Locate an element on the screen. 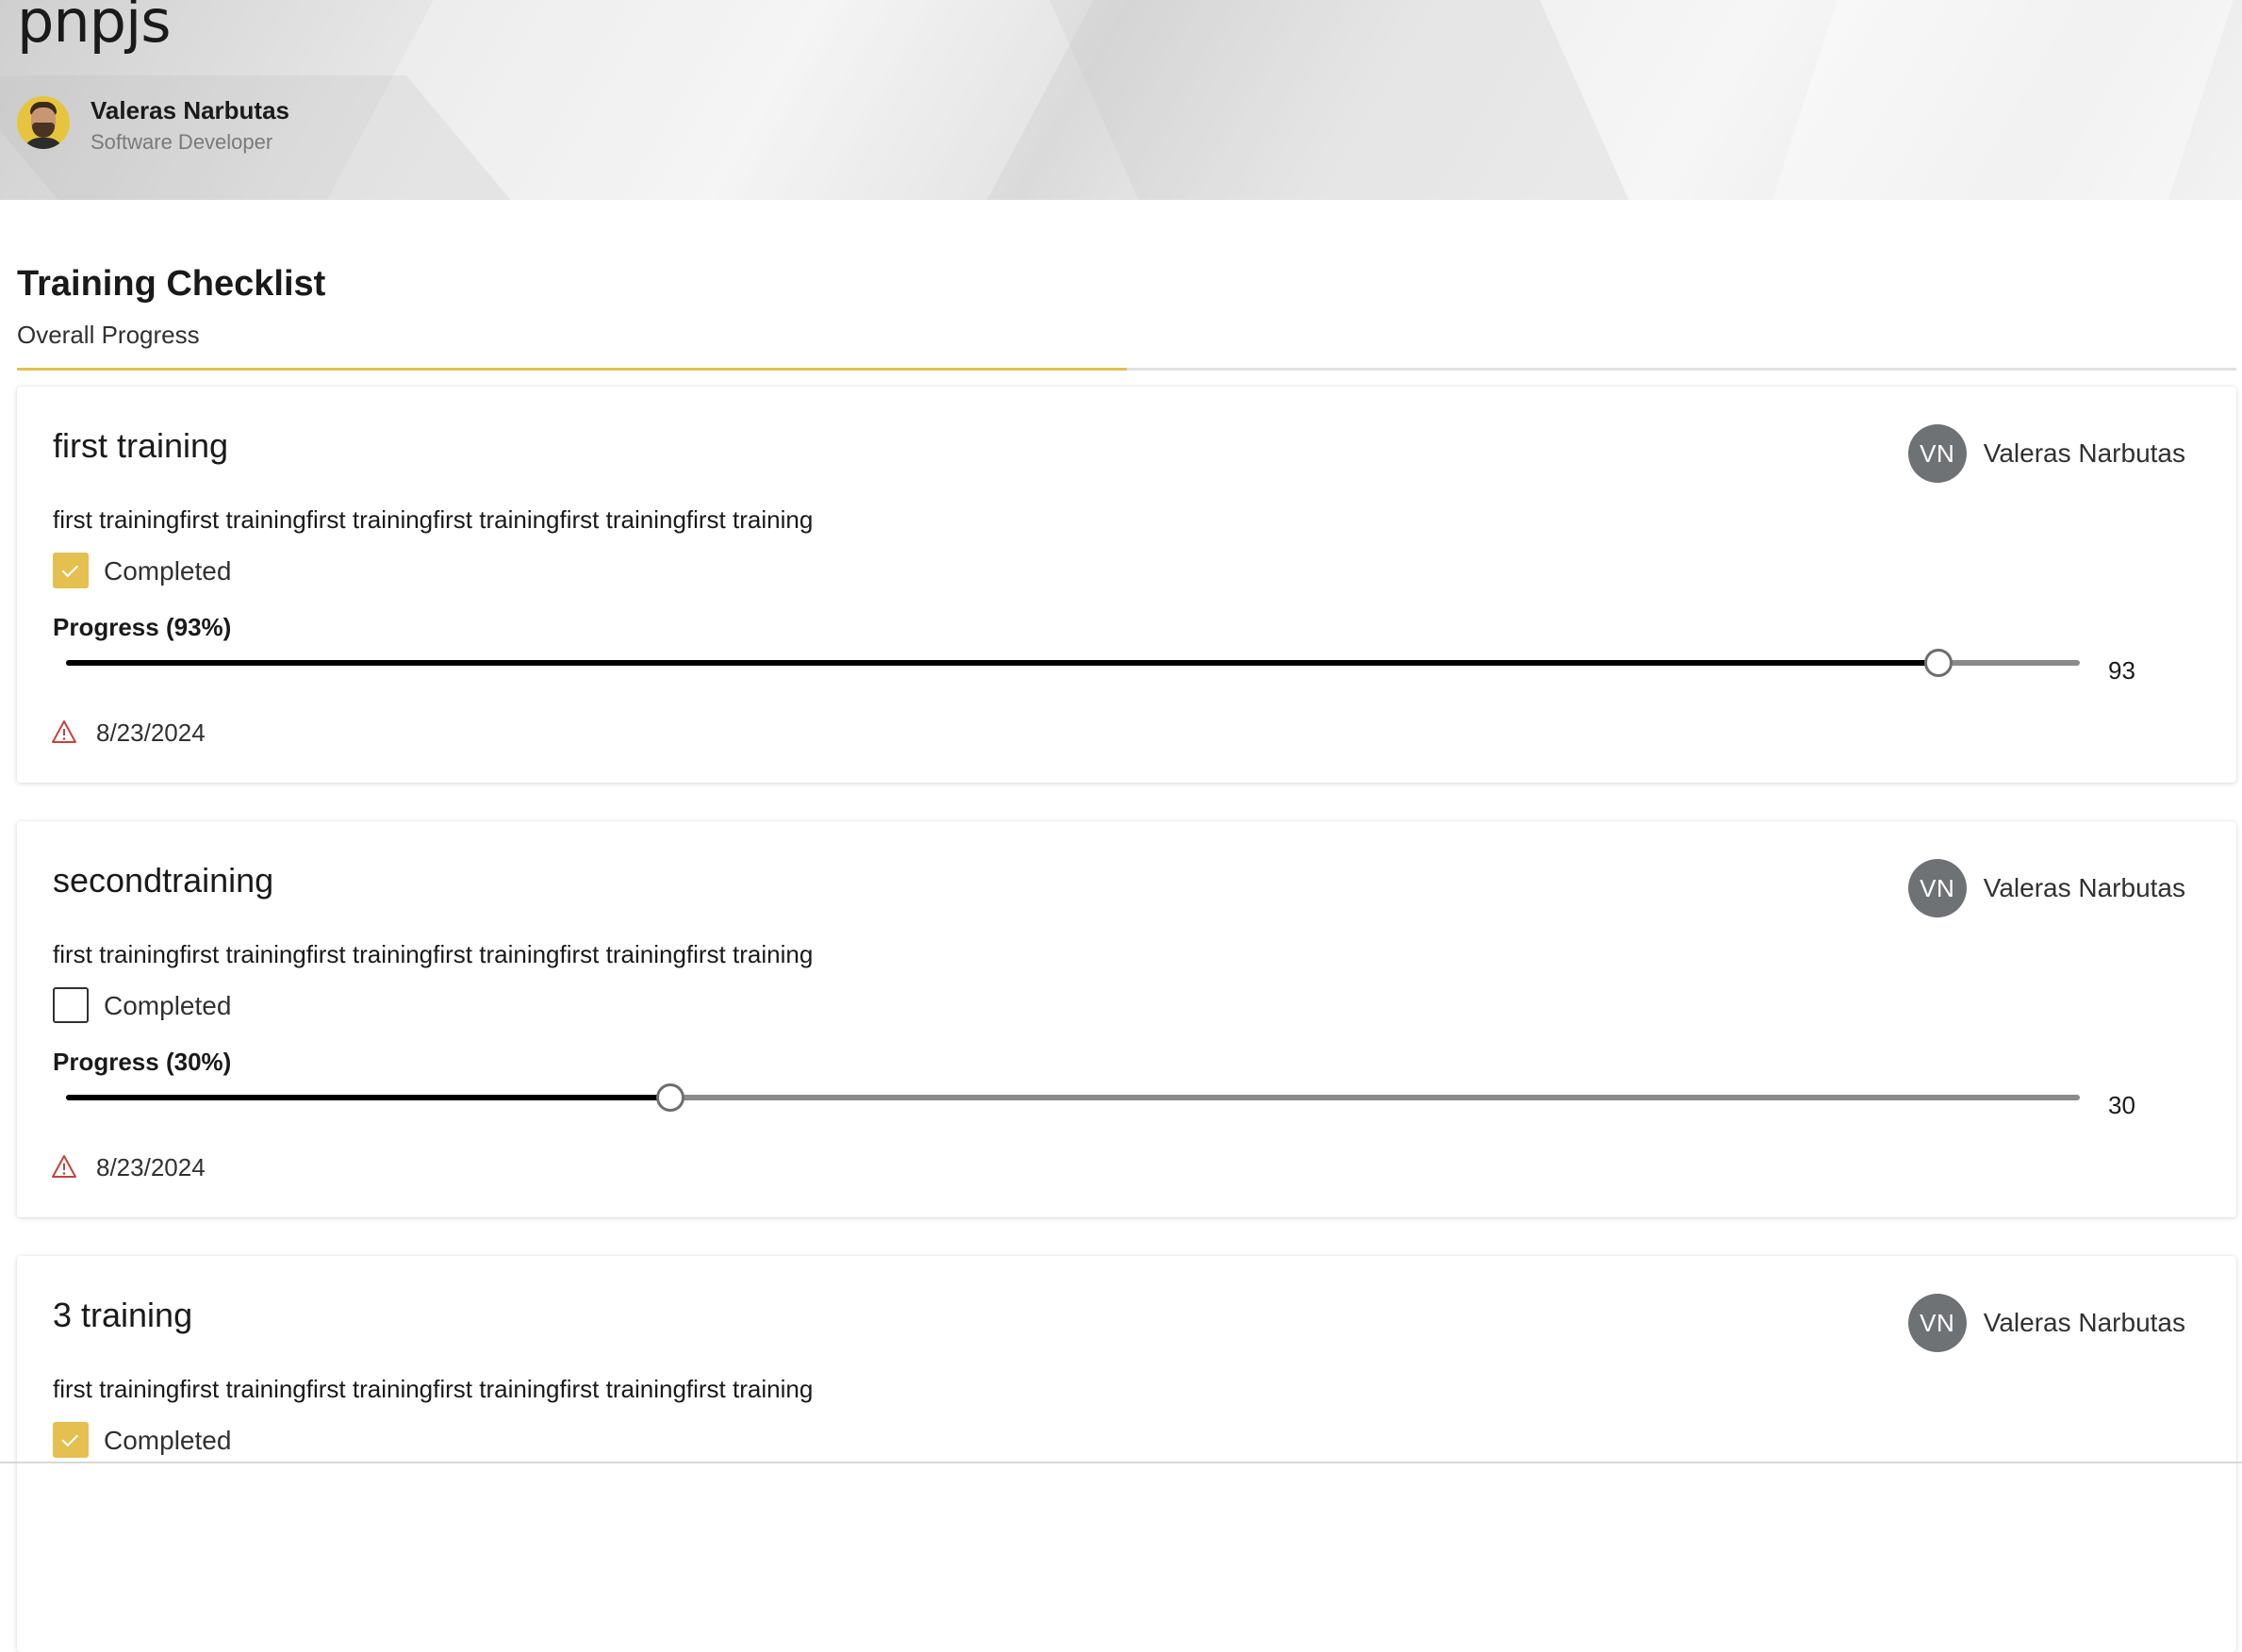 The image size is (2242, 1652). overall-progress-bar is located at coordinates (1126, 369).